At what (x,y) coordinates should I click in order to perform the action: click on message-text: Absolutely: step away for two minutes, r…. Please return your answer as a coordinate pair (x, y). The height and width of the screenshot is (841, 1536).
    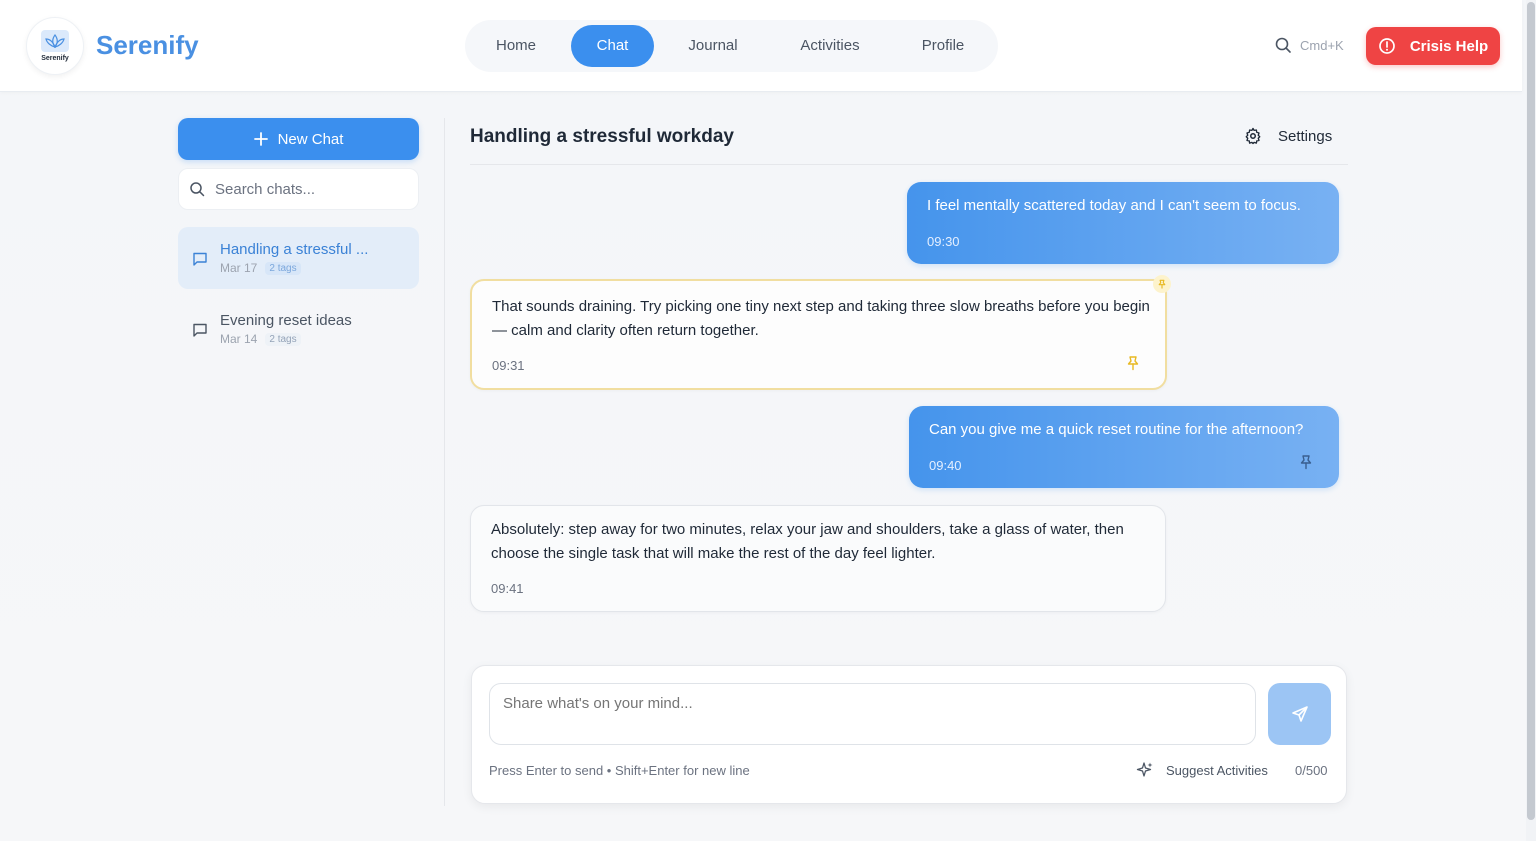
    Looking at the image, I should click on (807, 541).